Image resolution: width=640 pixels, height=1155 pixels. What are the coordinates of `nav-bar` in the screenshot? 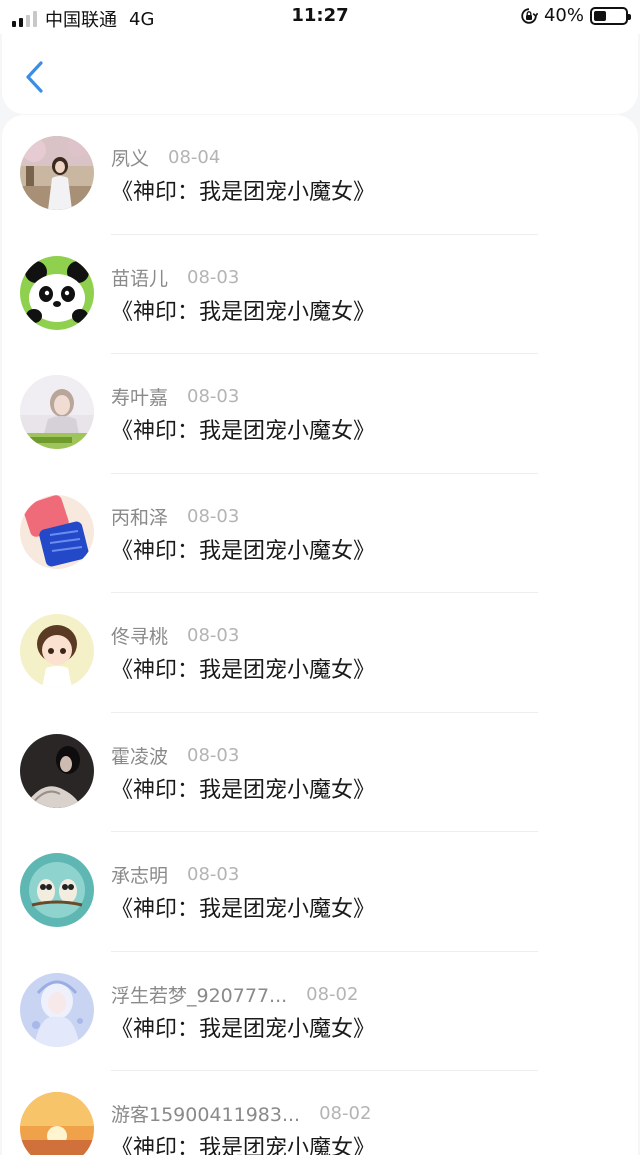 It's located at (320, 74).